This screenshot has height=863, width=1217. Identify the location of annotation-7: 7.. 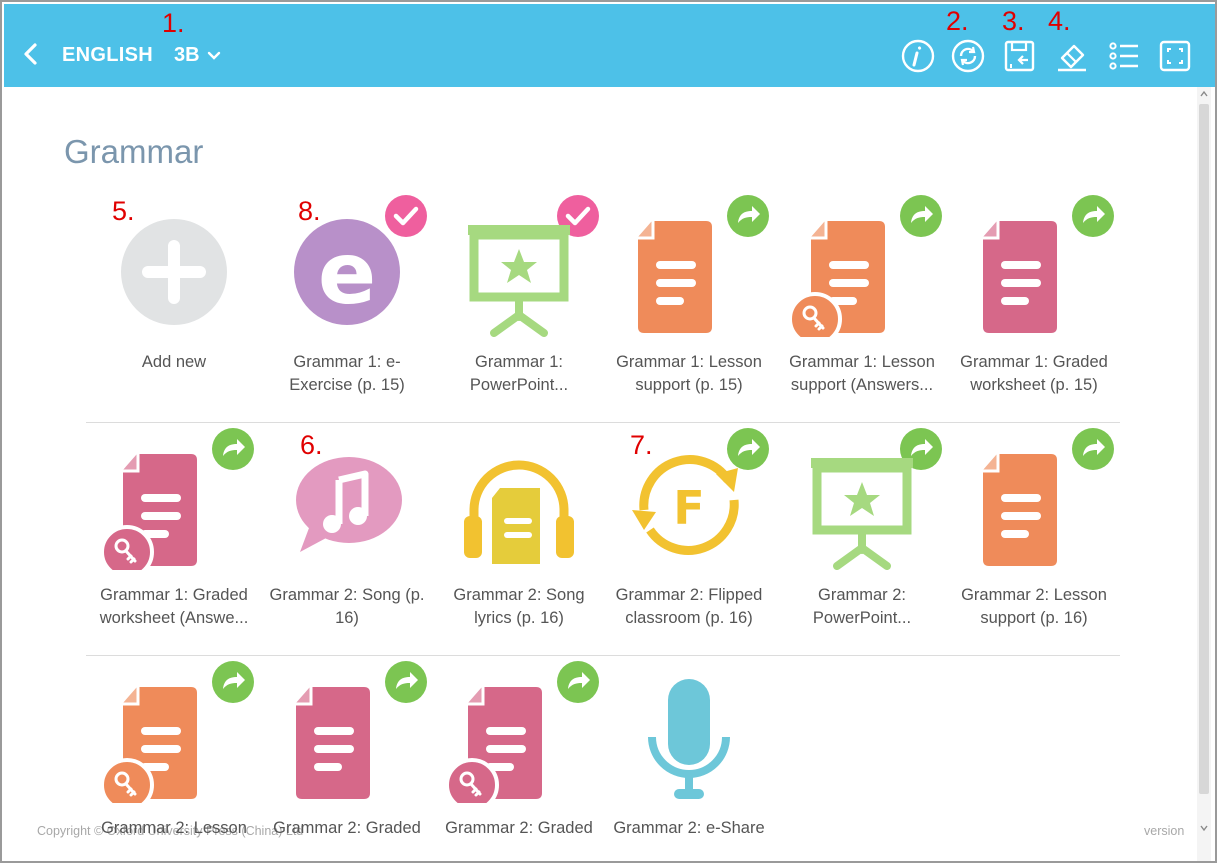
(641, 445).